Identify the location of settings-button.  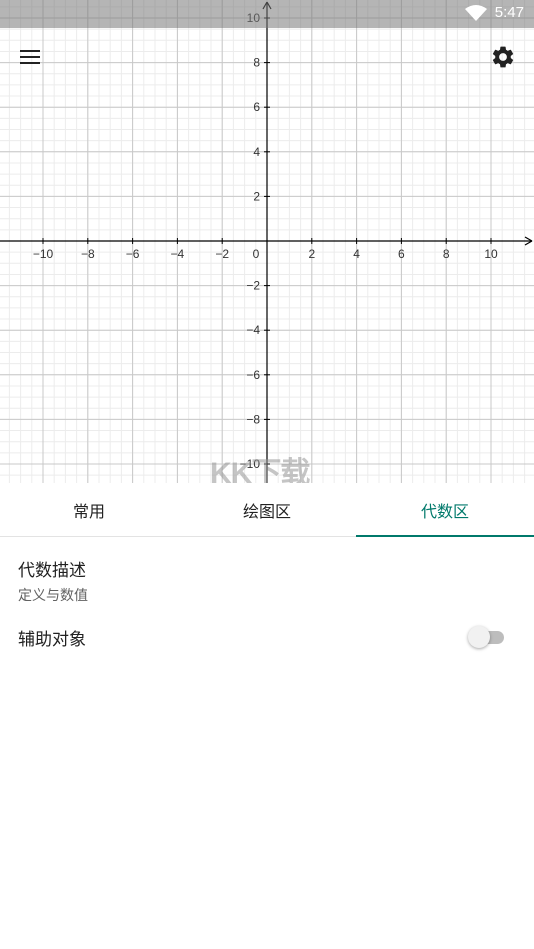
(503, 57).